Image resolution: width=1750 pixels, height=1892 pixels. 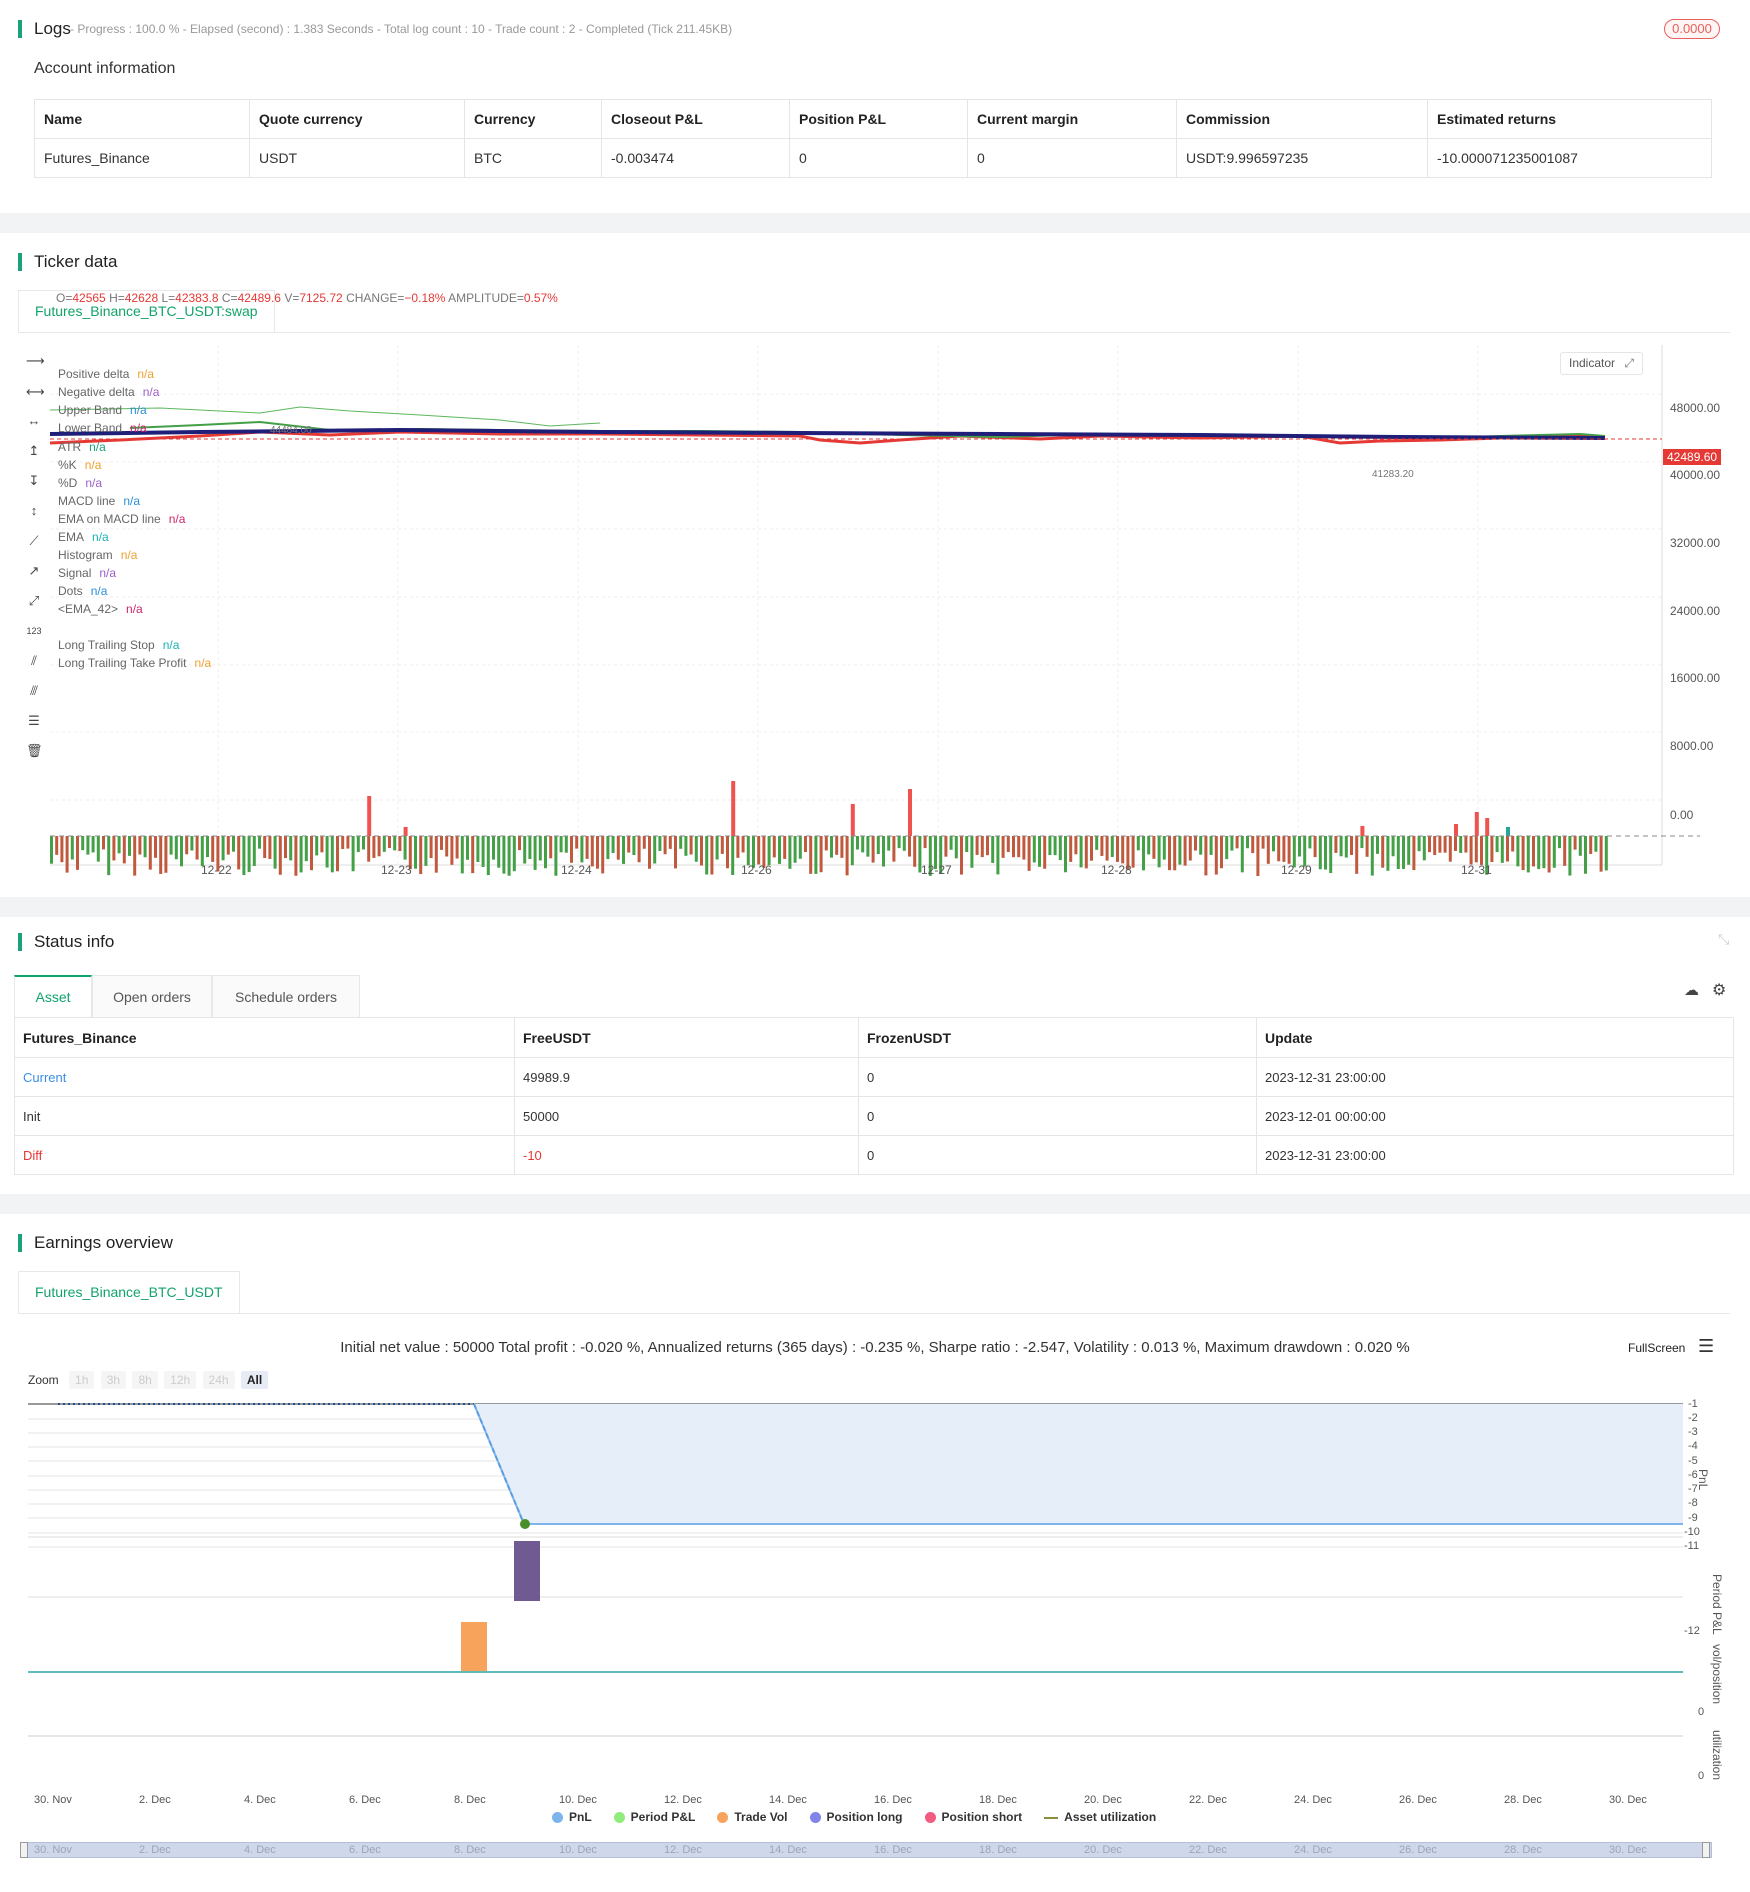 I want to click on legend-item: Dots n/a, so click(x=82, y=591).